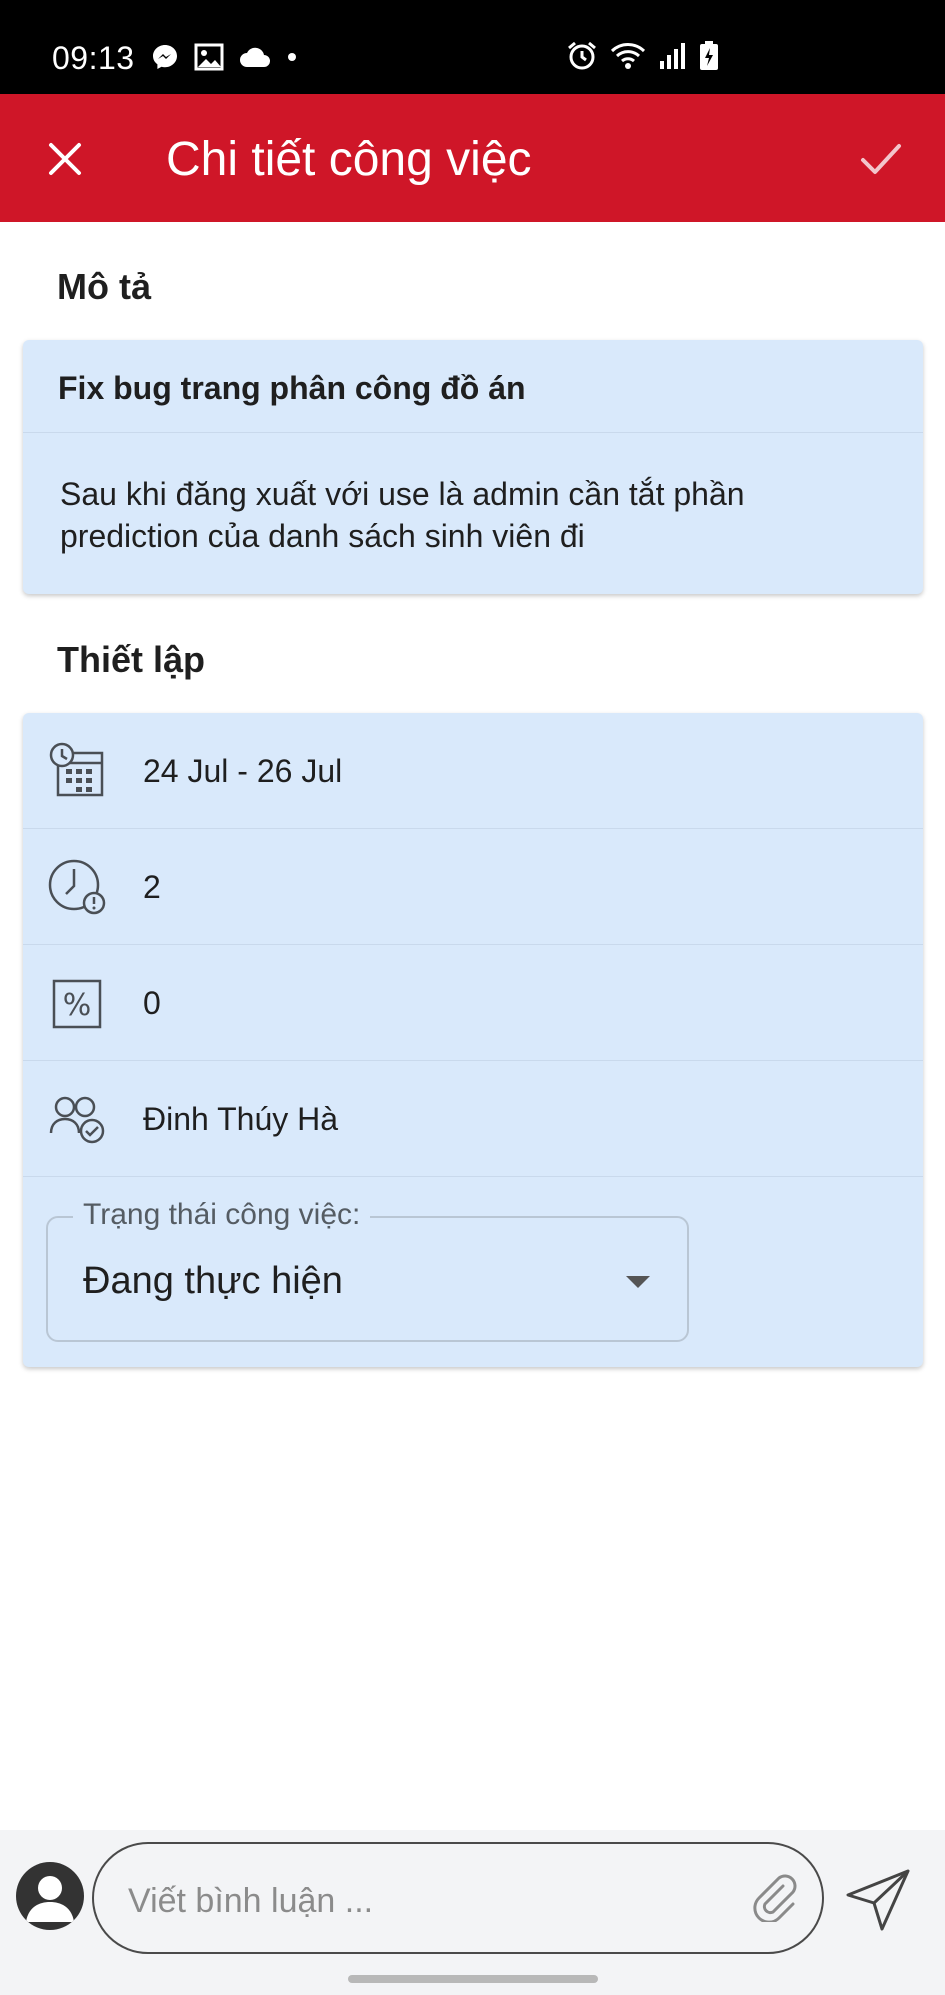 The image size is (945, 1995). I want to click on page-title: Chi tiết công việc, so click(349, 159).